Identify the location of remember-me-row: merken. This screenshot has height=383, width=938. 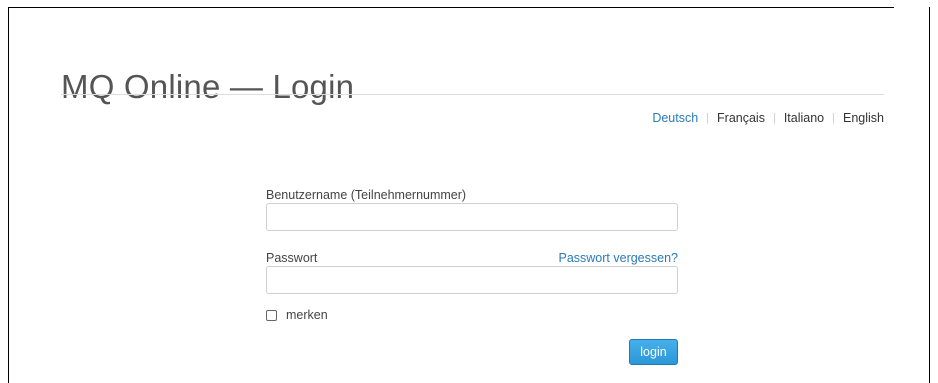
(297, 315).